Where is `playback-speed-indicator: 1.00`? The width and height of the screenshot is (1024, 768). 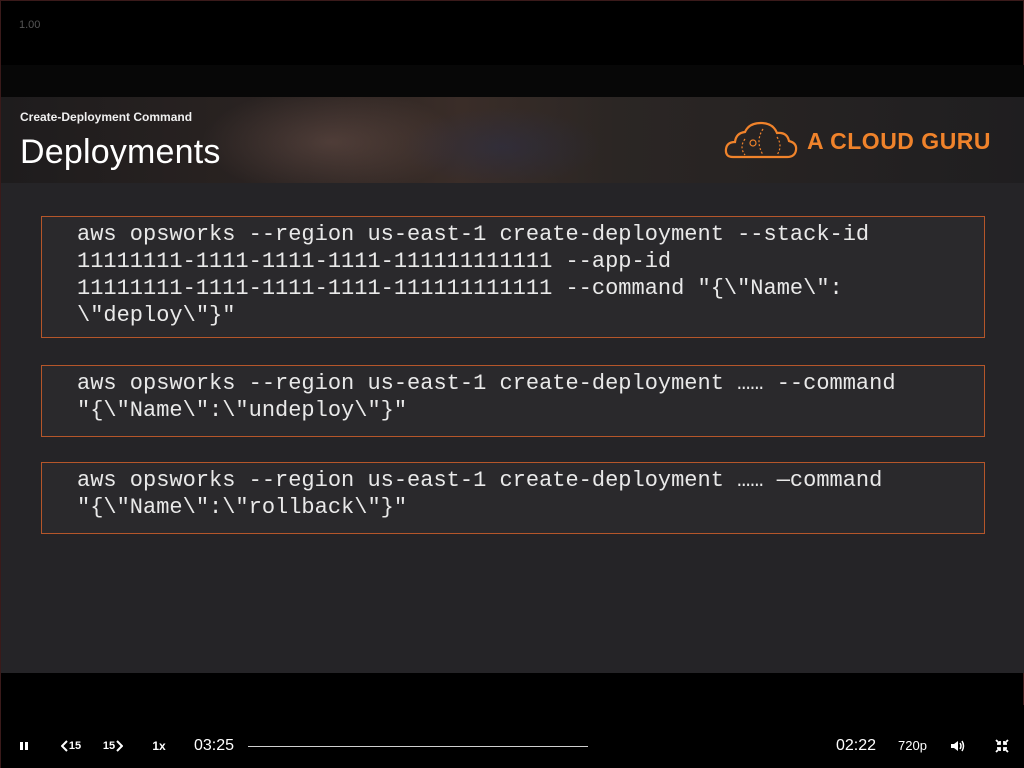
playback-speed-indicator: 1.00 is located at coordinates (30, 25).